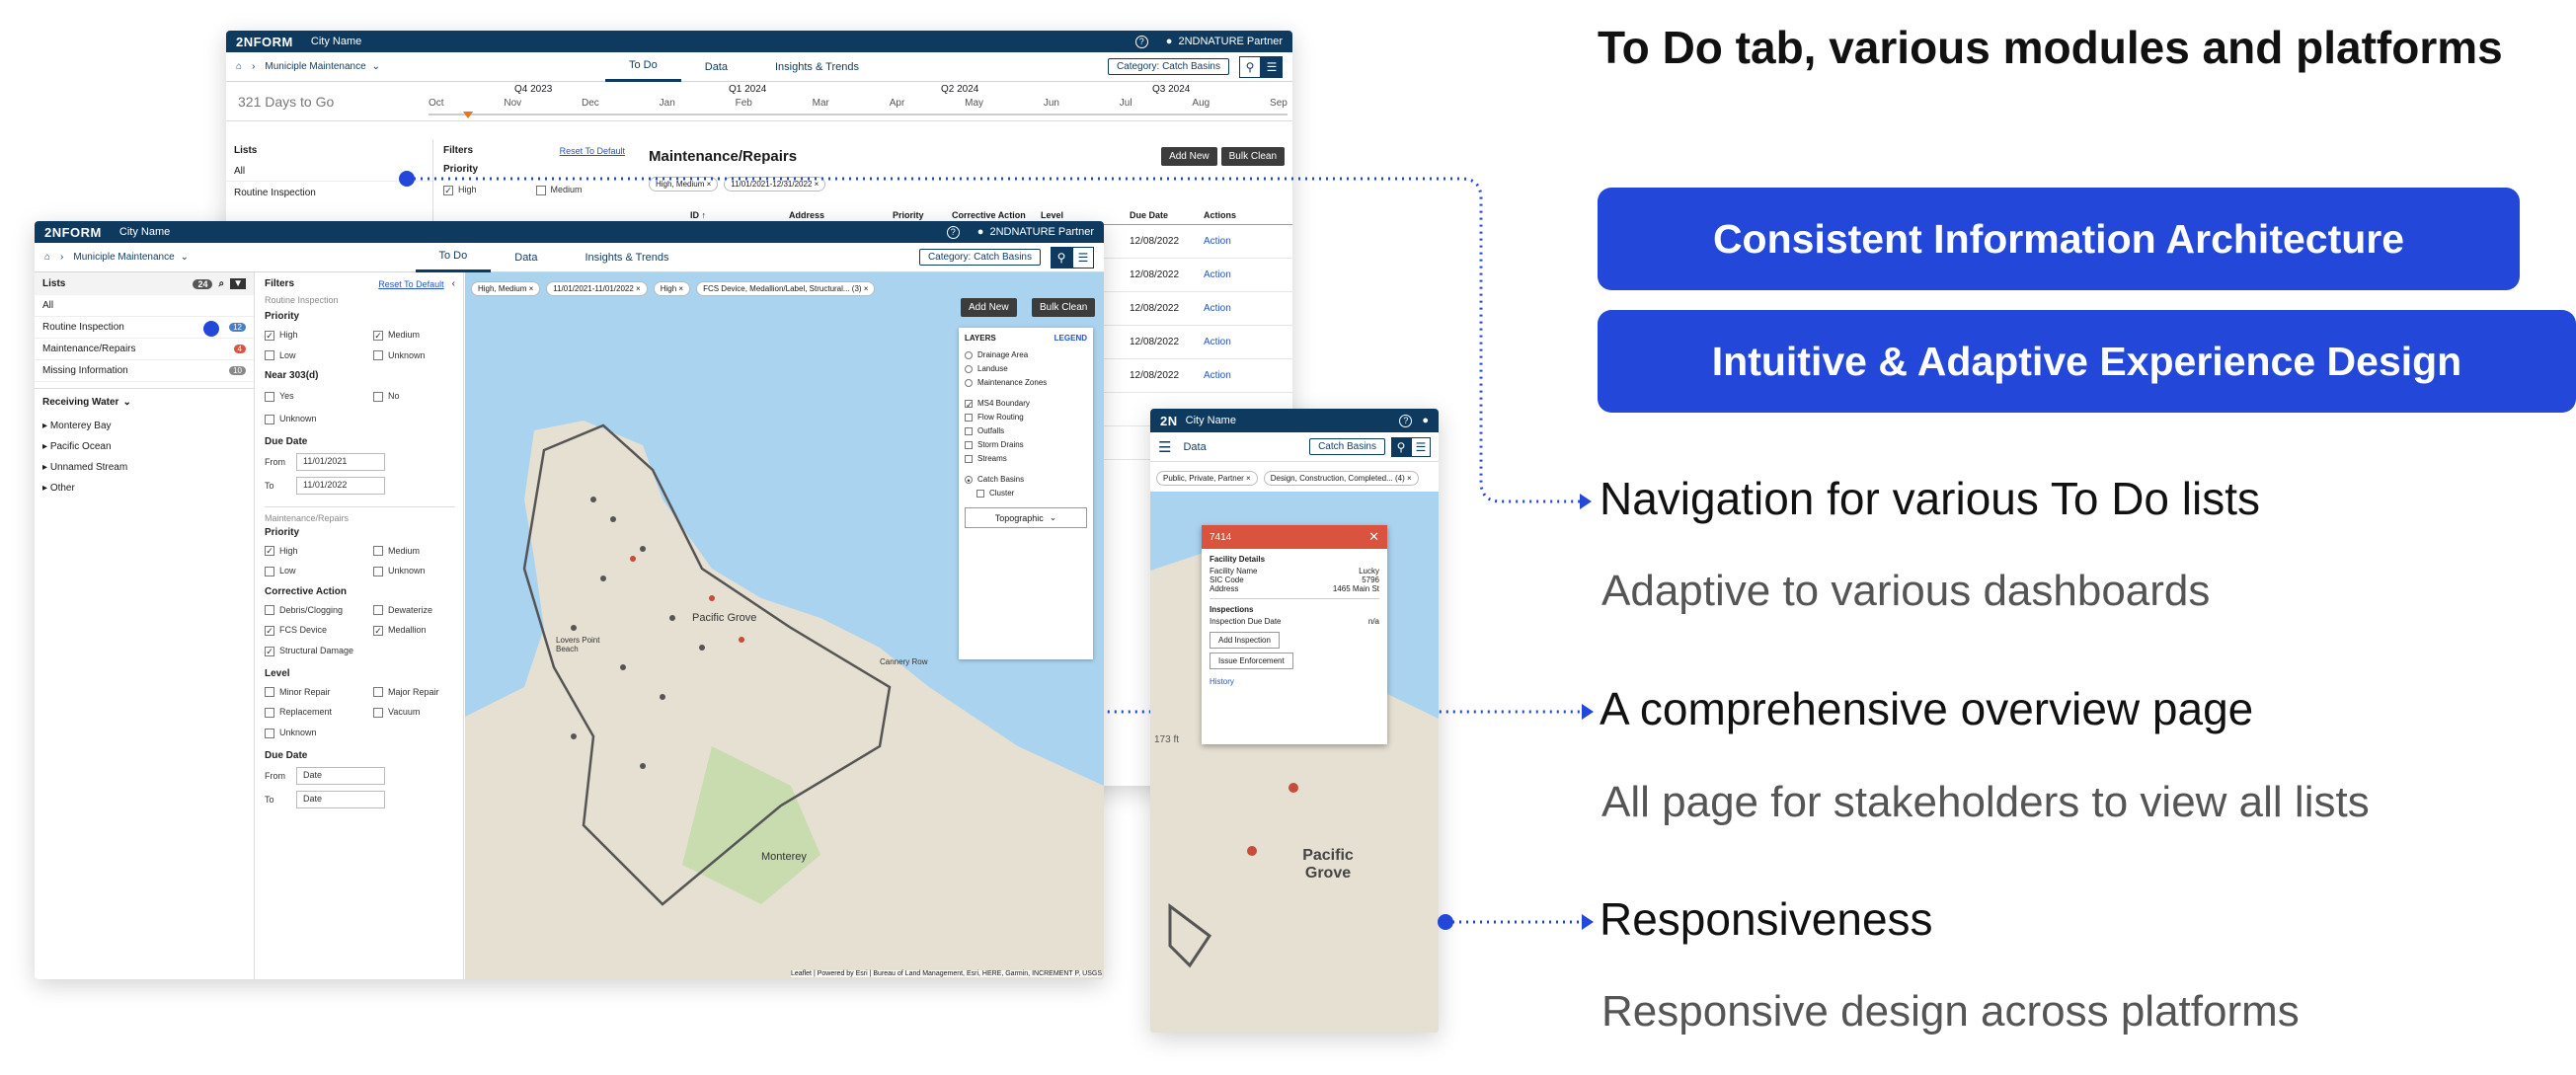 The height and width of the screenshot is (1075, 2576). What do you see at coordinates (1026, 355) in the screenshot?
I see `layer-item: Drainage Area` at bounding box center [1026, 355].